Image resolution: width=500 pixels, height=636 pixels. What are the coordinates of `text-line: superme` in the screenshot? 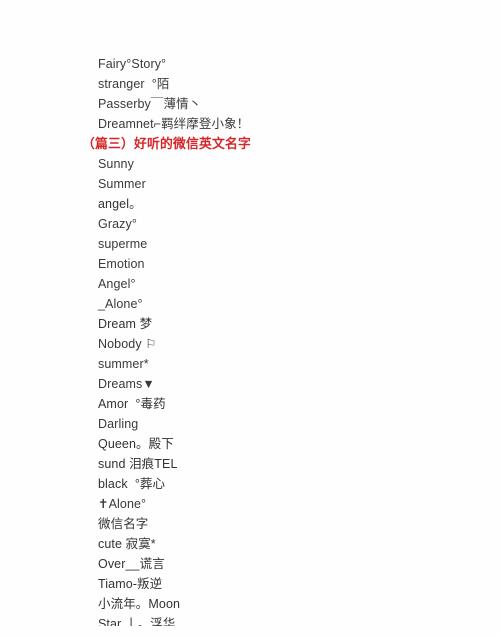 It's located at (123, 244).